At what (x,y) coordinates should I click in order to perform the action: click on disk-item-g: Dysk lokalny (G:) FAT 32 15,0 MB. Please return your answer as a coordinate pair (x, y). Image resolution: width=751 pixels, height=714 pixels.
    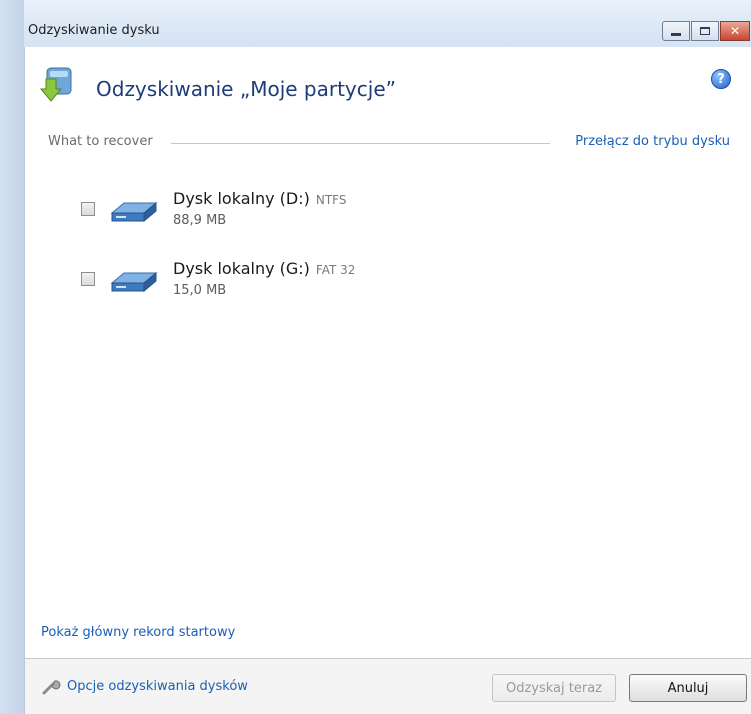
    Looking at the image, I should click on (287, 286).